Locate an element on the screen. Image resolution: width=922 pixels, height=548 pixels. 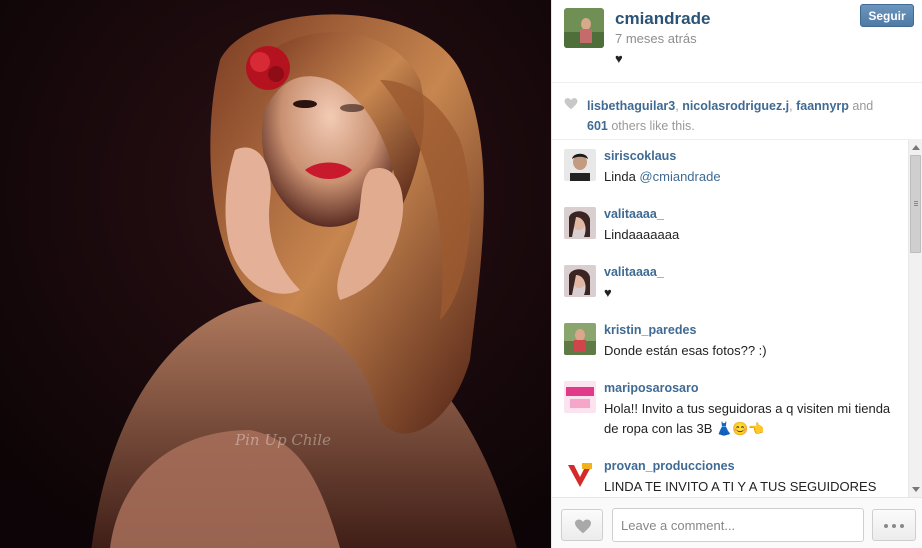
owner-username: cmiandrade is located at coordinates (662, 19).